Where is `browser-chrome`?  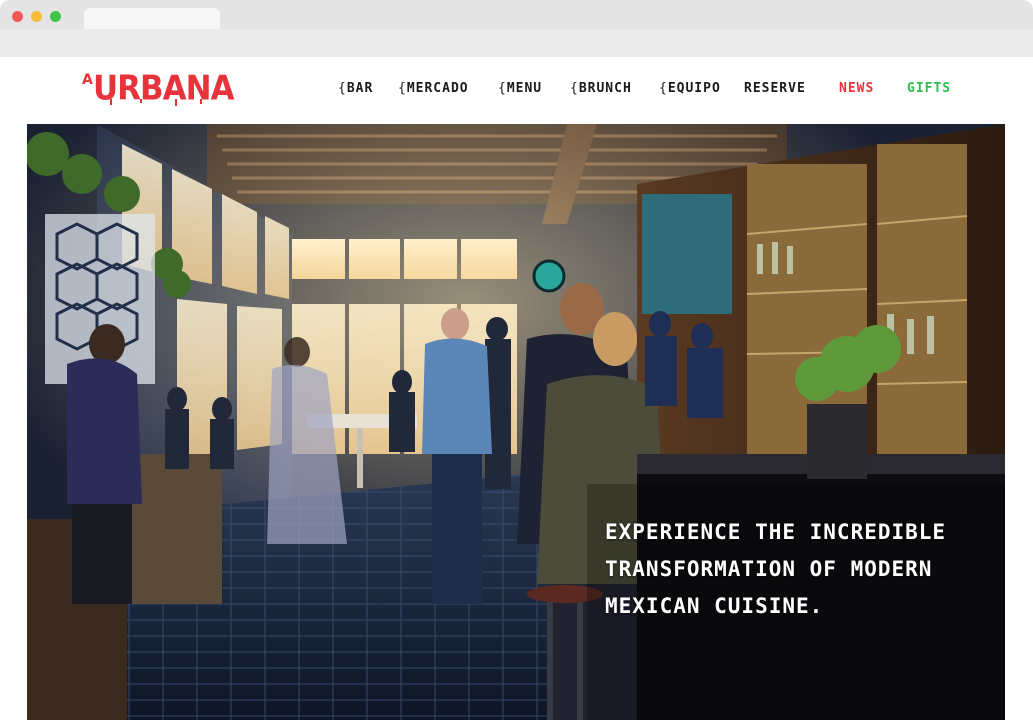 browser-chrome is located at coordinates (516, 28).